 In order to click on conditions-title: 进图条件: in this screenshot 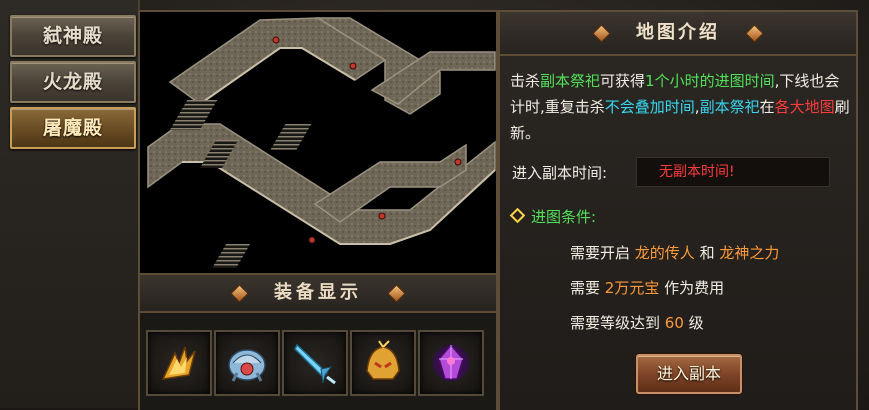, I will do `click(553, 216)`.